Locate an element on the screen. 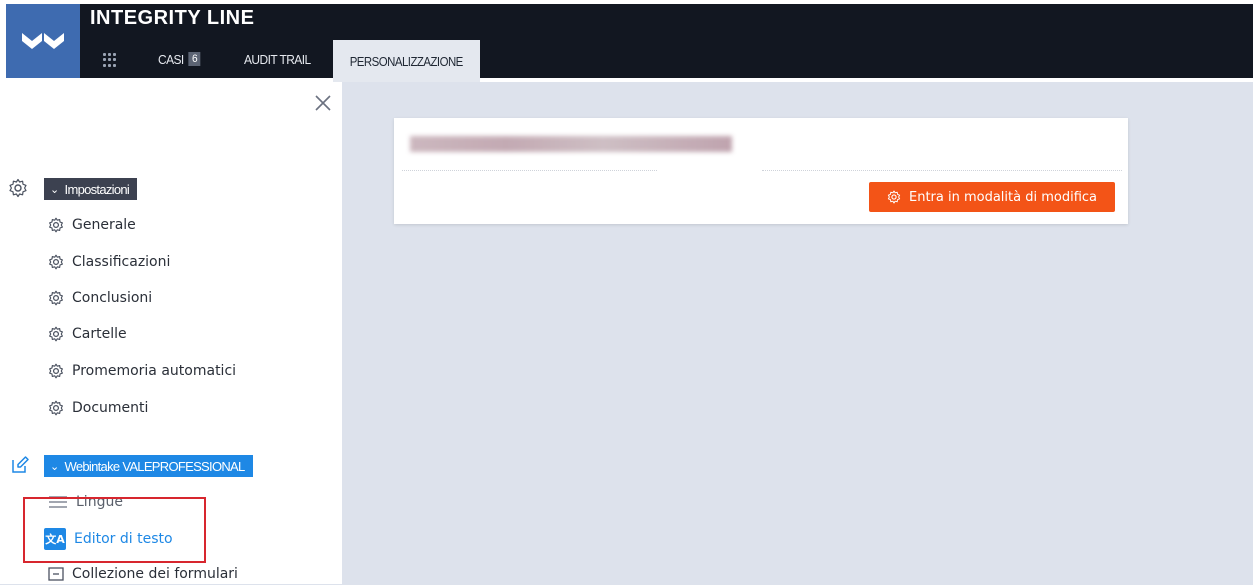  section-impostazioni-label: Impostazioni is located at coordinates (97, 189).